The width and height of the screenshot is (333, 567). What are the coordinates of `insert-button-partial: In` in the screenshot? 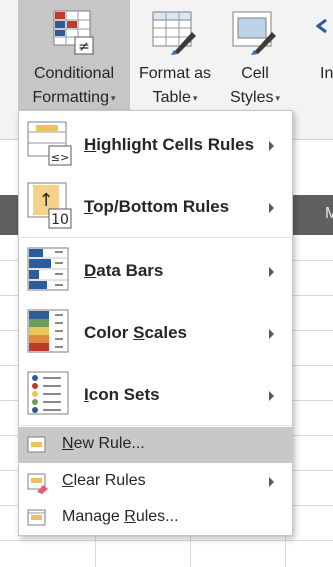 It's located at (314, 56).